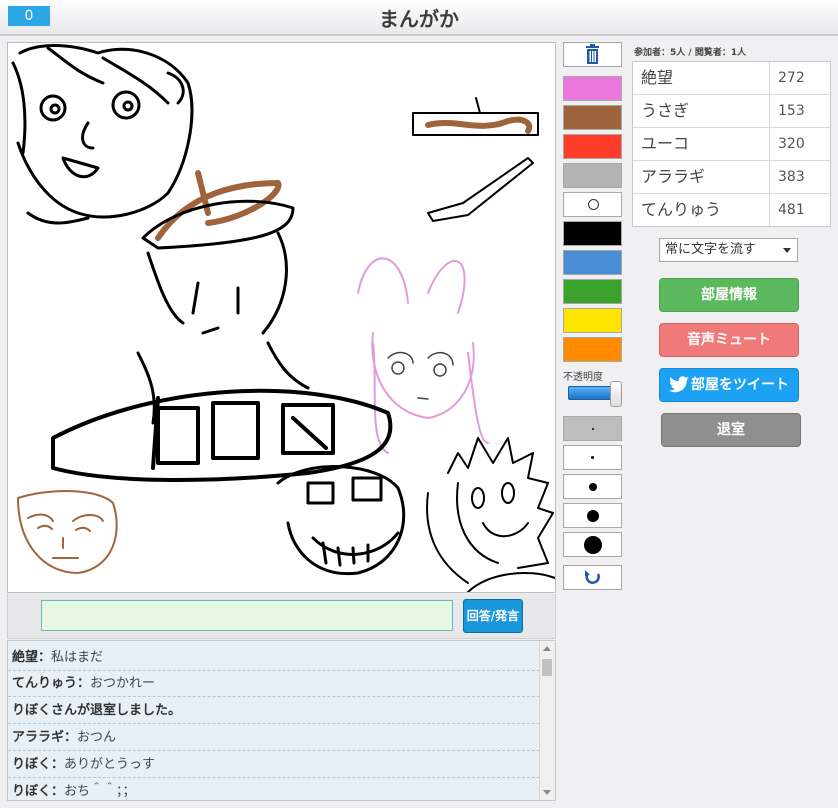 Image resolution: width=838 pixels, height=808 pixels. What do you see at coordinates (547, 792) in the screenshot?
I see `scroll-down-icon` at bounding box center [547, 792].